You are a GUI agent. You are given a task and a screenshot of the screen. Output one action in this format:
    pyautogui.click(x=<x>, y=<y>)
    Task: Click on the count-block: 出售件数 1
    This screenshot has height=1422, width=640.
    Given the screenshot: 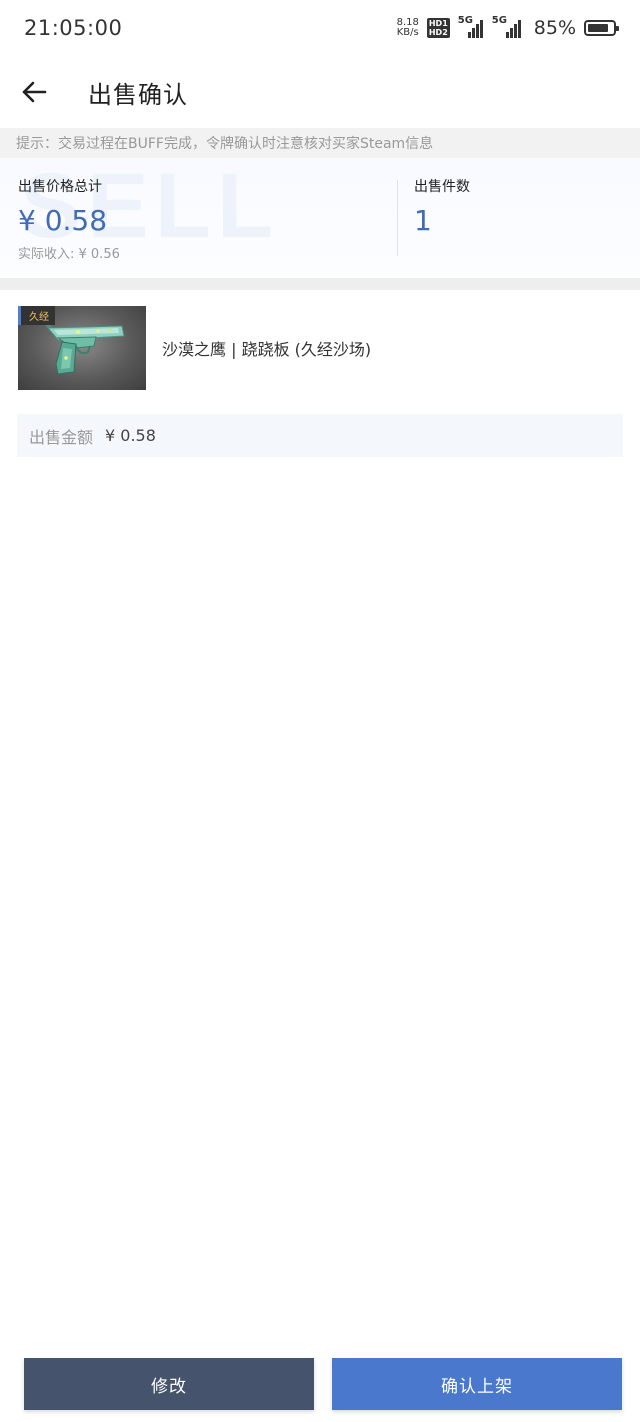 What is the action you would take?
    pyautogui.click(x=442, y=206)
    